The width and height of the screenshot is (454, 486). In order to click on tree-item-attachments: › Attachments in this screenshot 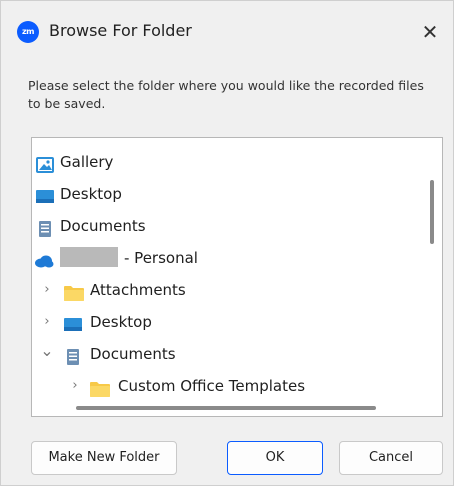, I will do `click(227, 290)`.